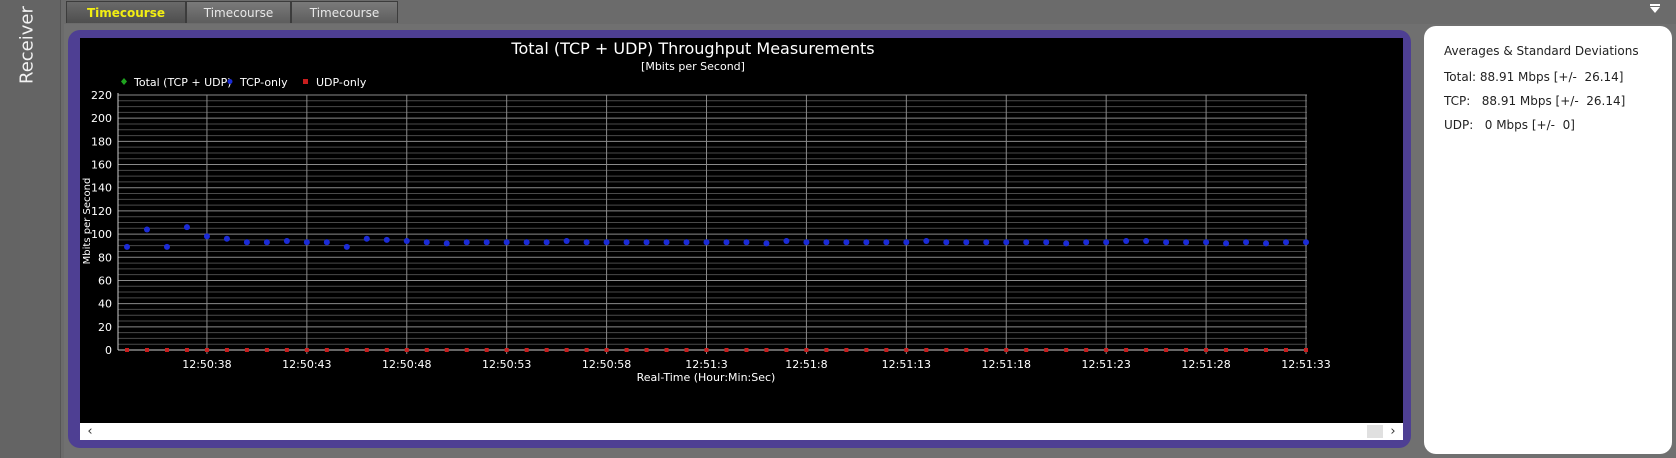 The width and height of the screenshot is (1676, 458). What do you see at coordinates (906, 364) in the screenshot?
I see `x-tick-label: 12:51:13` at bounding box center [906, 364].